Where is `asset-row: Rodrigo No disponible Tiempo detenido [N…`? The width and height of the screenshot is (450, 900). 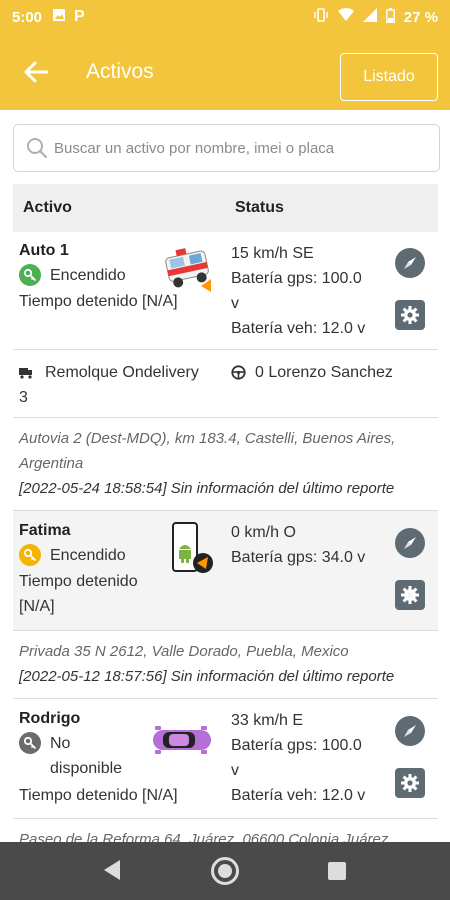 asset-row: Rodrigo No disponible Tiempo detenido [N… is located at coordinates (225, 759).